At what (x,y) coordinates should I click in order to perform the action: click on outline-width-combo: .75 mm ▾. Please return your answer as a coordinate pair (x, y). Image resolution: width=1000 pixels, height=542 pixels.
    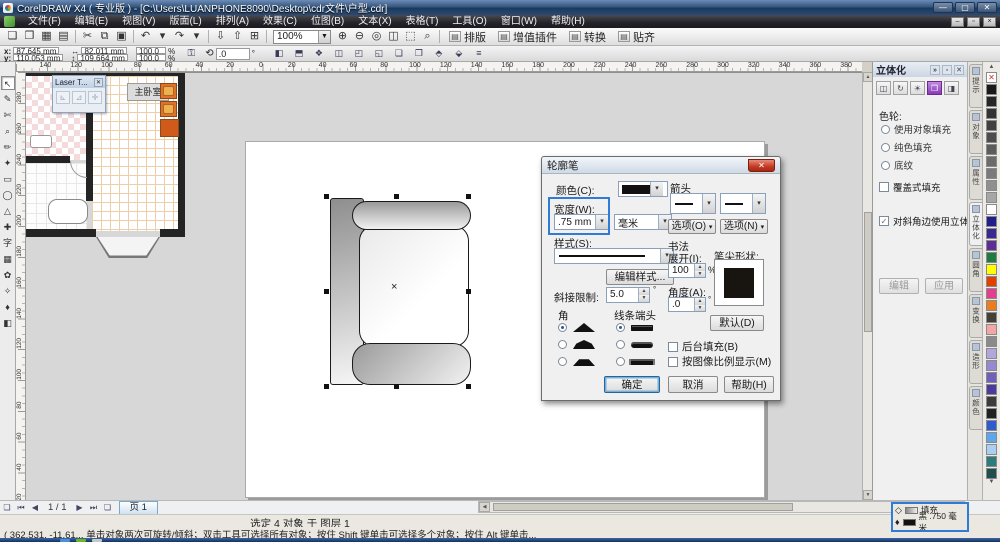
    Looking at the image, I should click on (581, 222).